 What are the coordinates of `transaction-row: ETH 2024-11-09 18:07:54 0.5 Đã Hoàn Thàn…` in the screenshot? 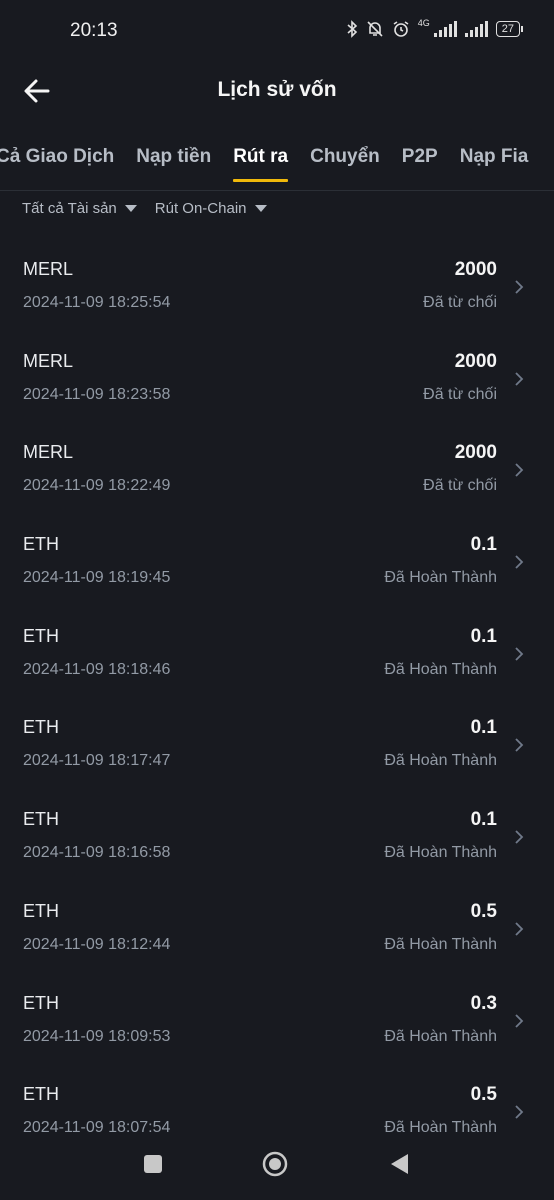 It's located at (277, 1102).